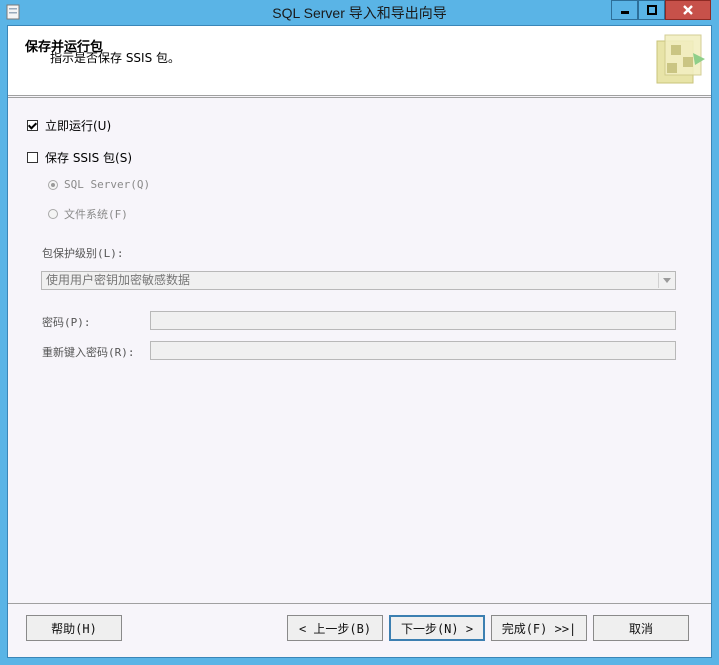  I want to click on run-now-checkbox: 立即运行(U), so click(69, 125).